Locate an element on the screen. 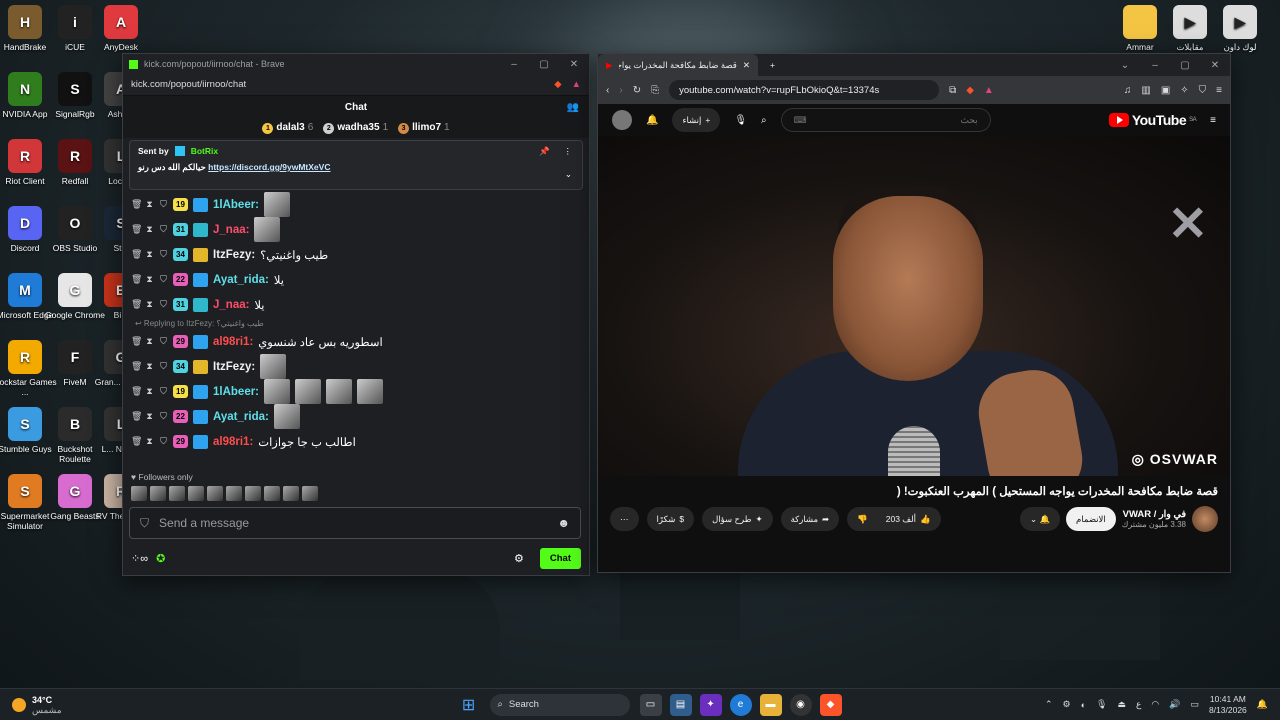 The image size is (1280, 720). usb-icon: ⏏ is located at coordinates (1121, 704).